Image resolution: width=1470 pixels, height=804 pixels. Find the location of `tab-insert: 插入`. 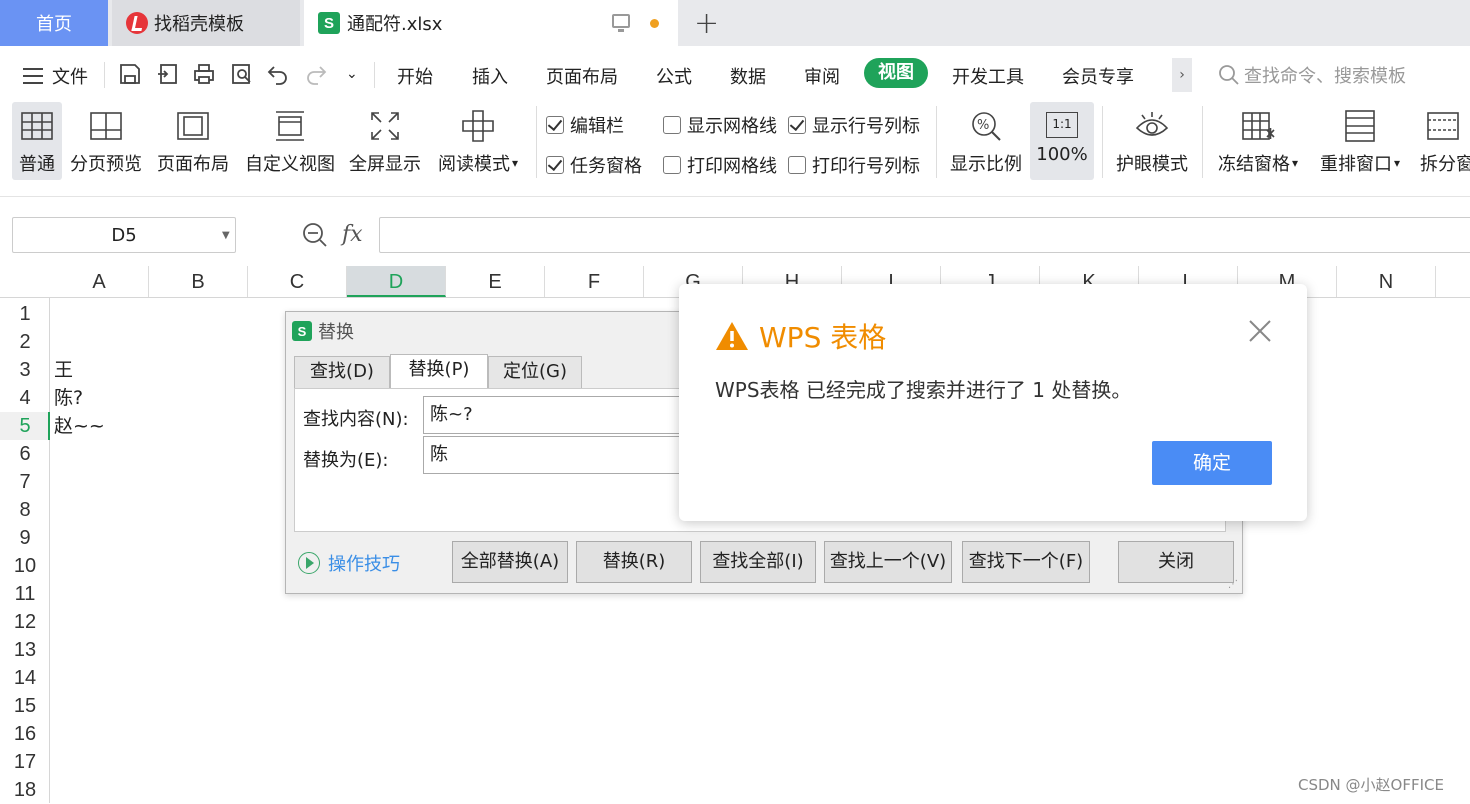

tab-insert: 插入 is located at coordinates (490, 76).